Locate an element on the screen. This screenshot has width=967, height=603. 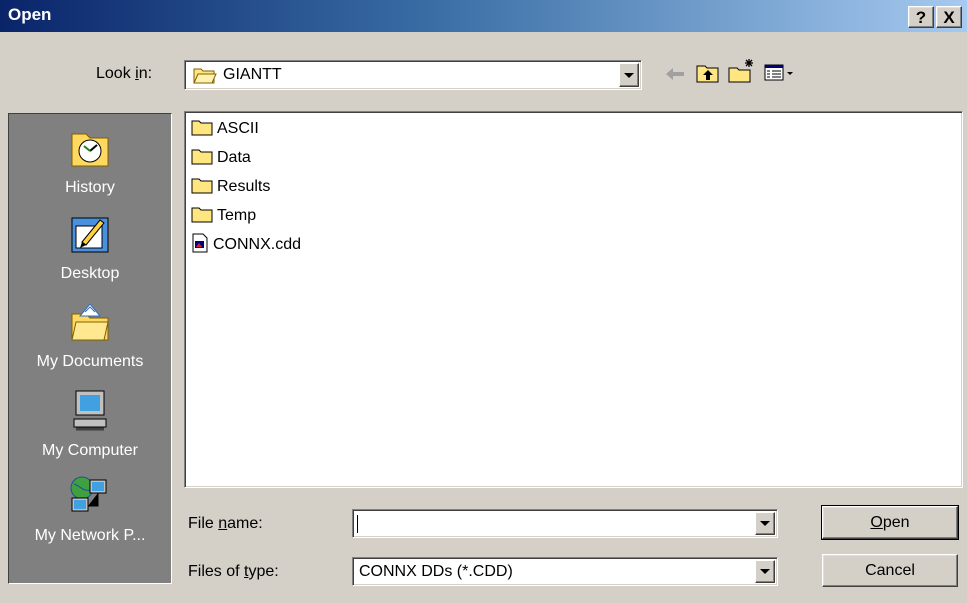
cdd-file-icon is located at coordinates (200, 245).